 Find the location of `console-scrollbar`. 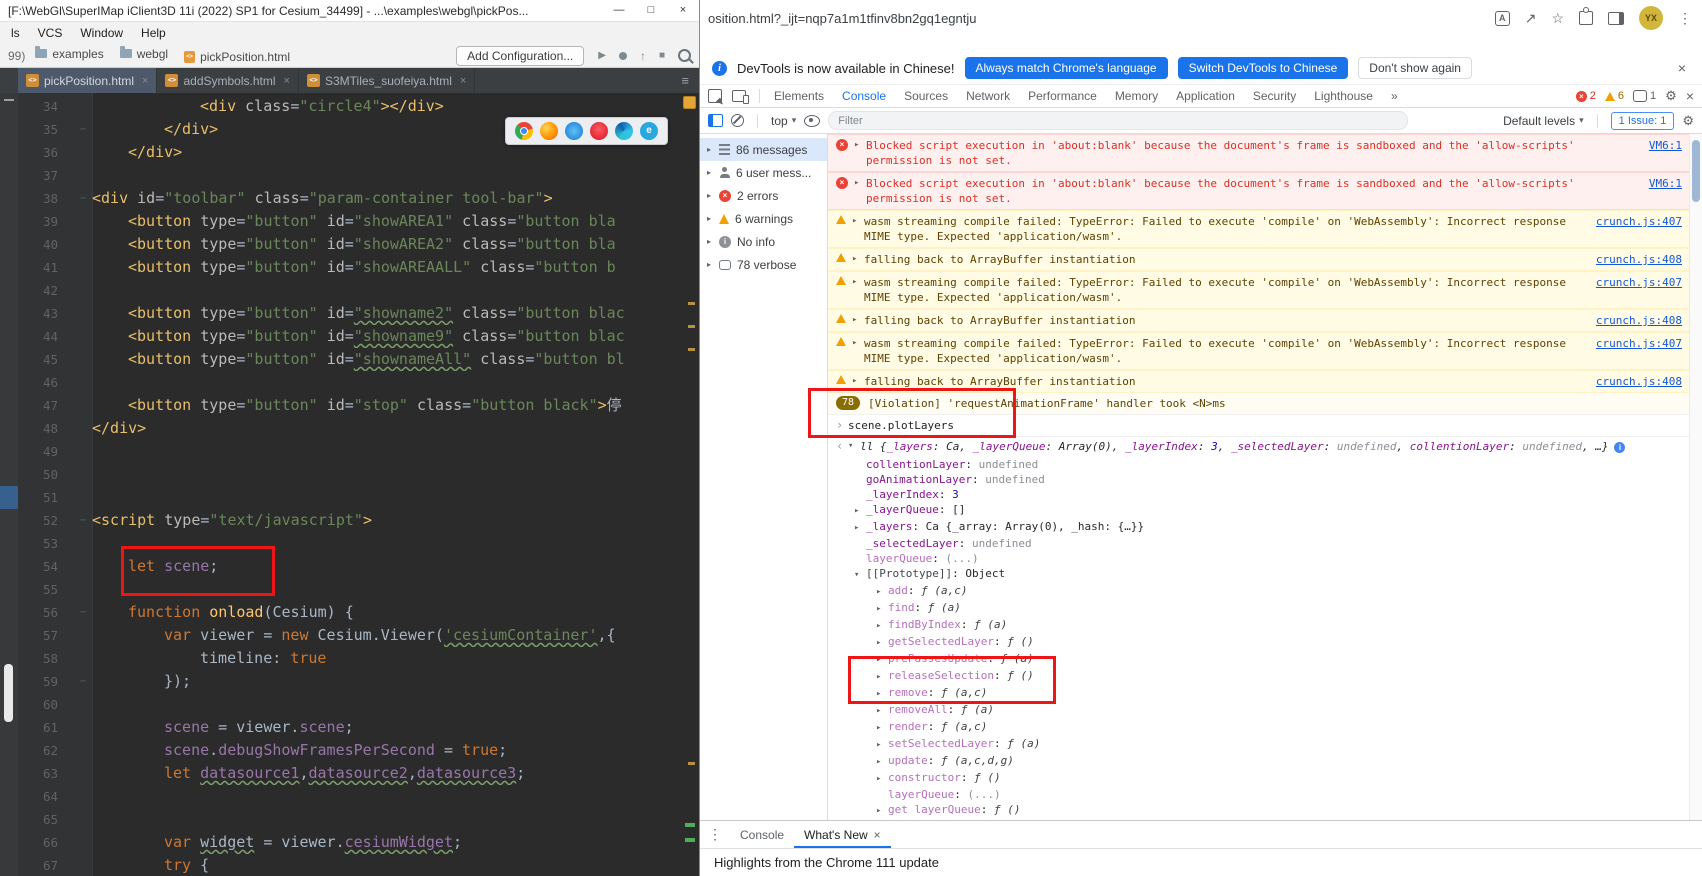

console-scrollbar is located at coordinates (1695, 477).